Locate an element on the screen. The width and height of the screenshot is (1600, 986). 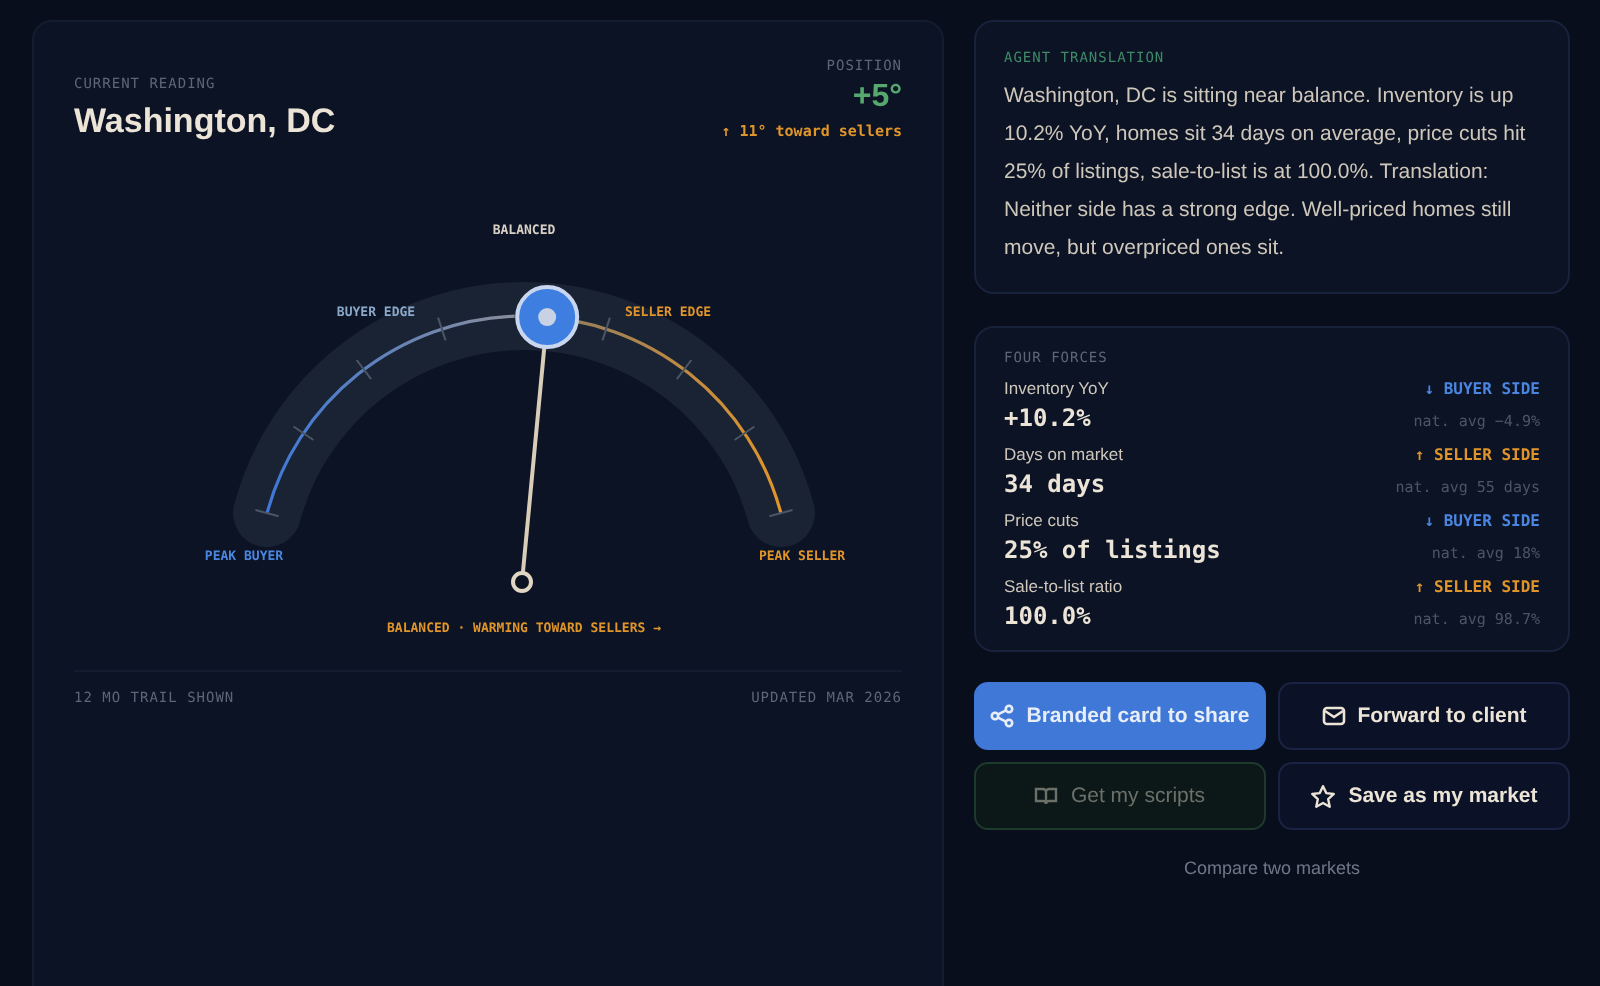
compare-link: Compare two markets is located at coordinates (1272, 868).